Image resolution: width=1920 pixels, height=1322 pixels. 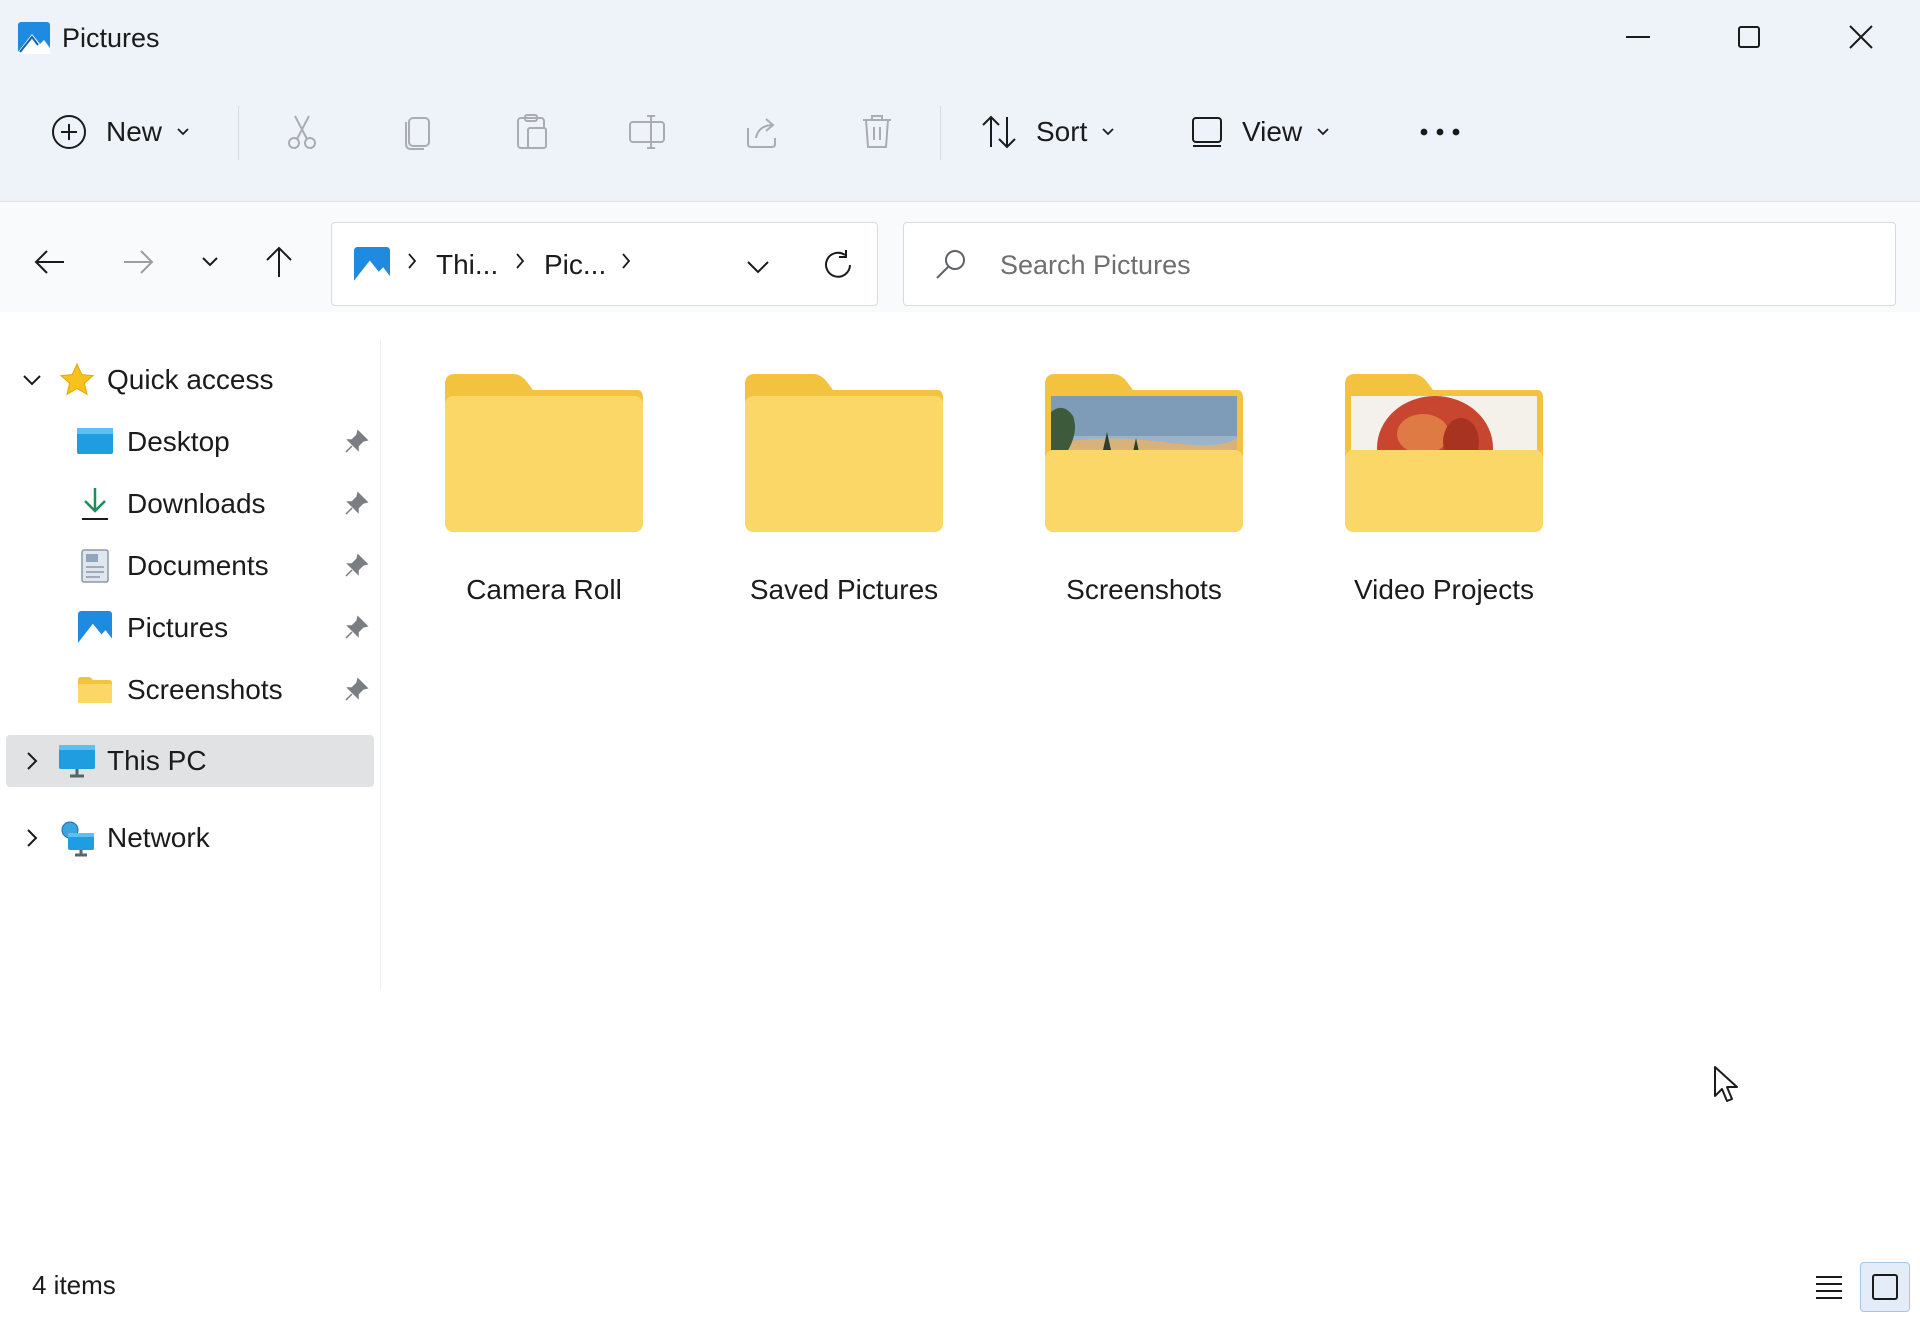 I want to click on copy-icon, so click(x=417, y=133).